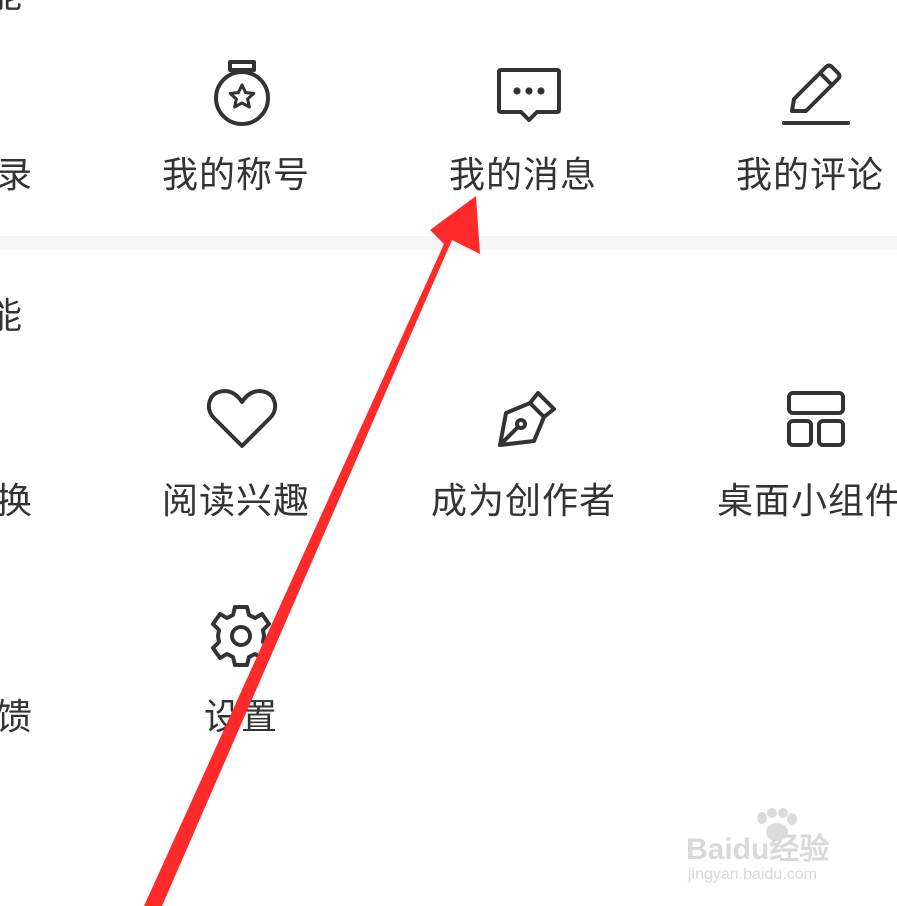 This screenshot has width=897, height=906. I want to click on watermark: Baidu经验 jingyan.baidu.com, so click(771, 849).